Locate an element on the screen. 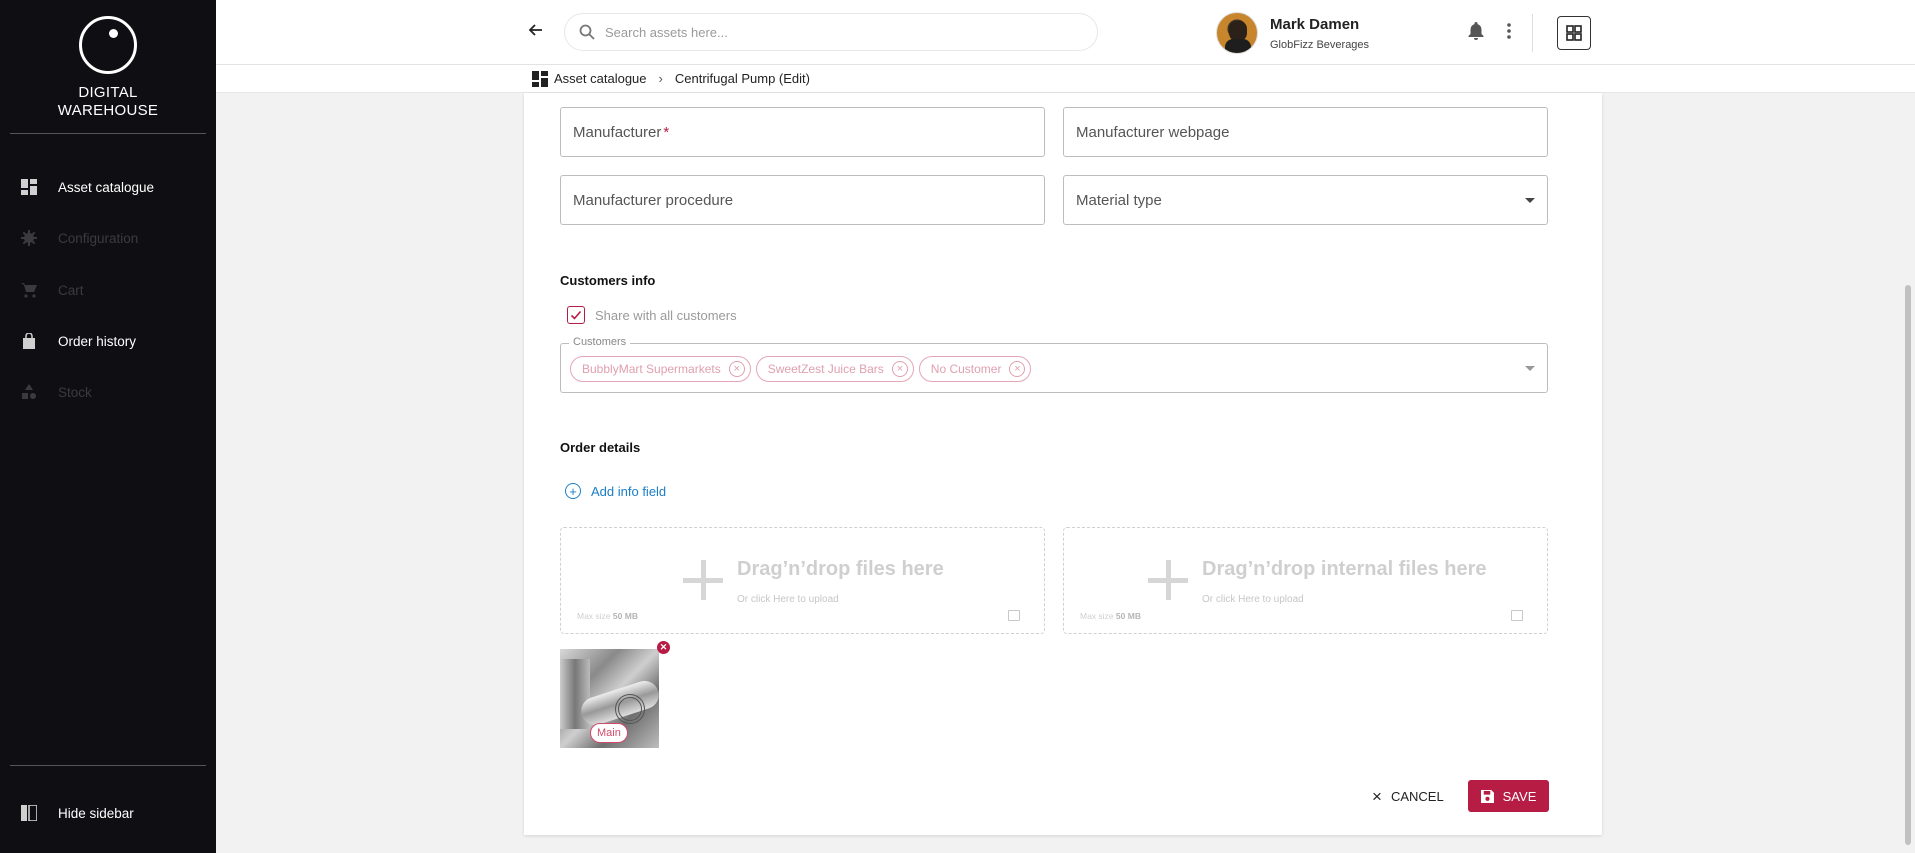  material-type-label: Material type is located at coordinates (1119, 200).